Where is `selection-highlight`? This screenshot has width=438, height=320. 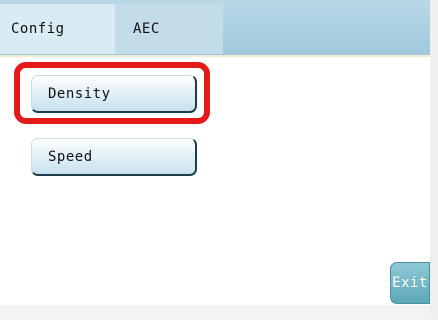 selection-highlight is located at coordinates (112, 93).